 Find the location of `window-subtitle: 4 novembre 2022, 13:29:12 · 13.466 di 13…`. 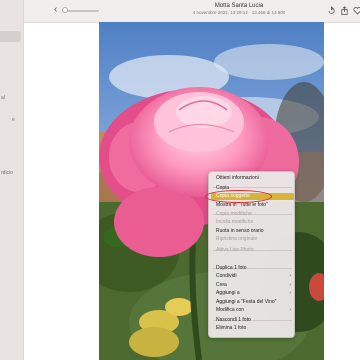

window-subtitle: 4 novembre 2022, 13:29:12 · 13.466 di 13… is located at coordinates (239, 12).